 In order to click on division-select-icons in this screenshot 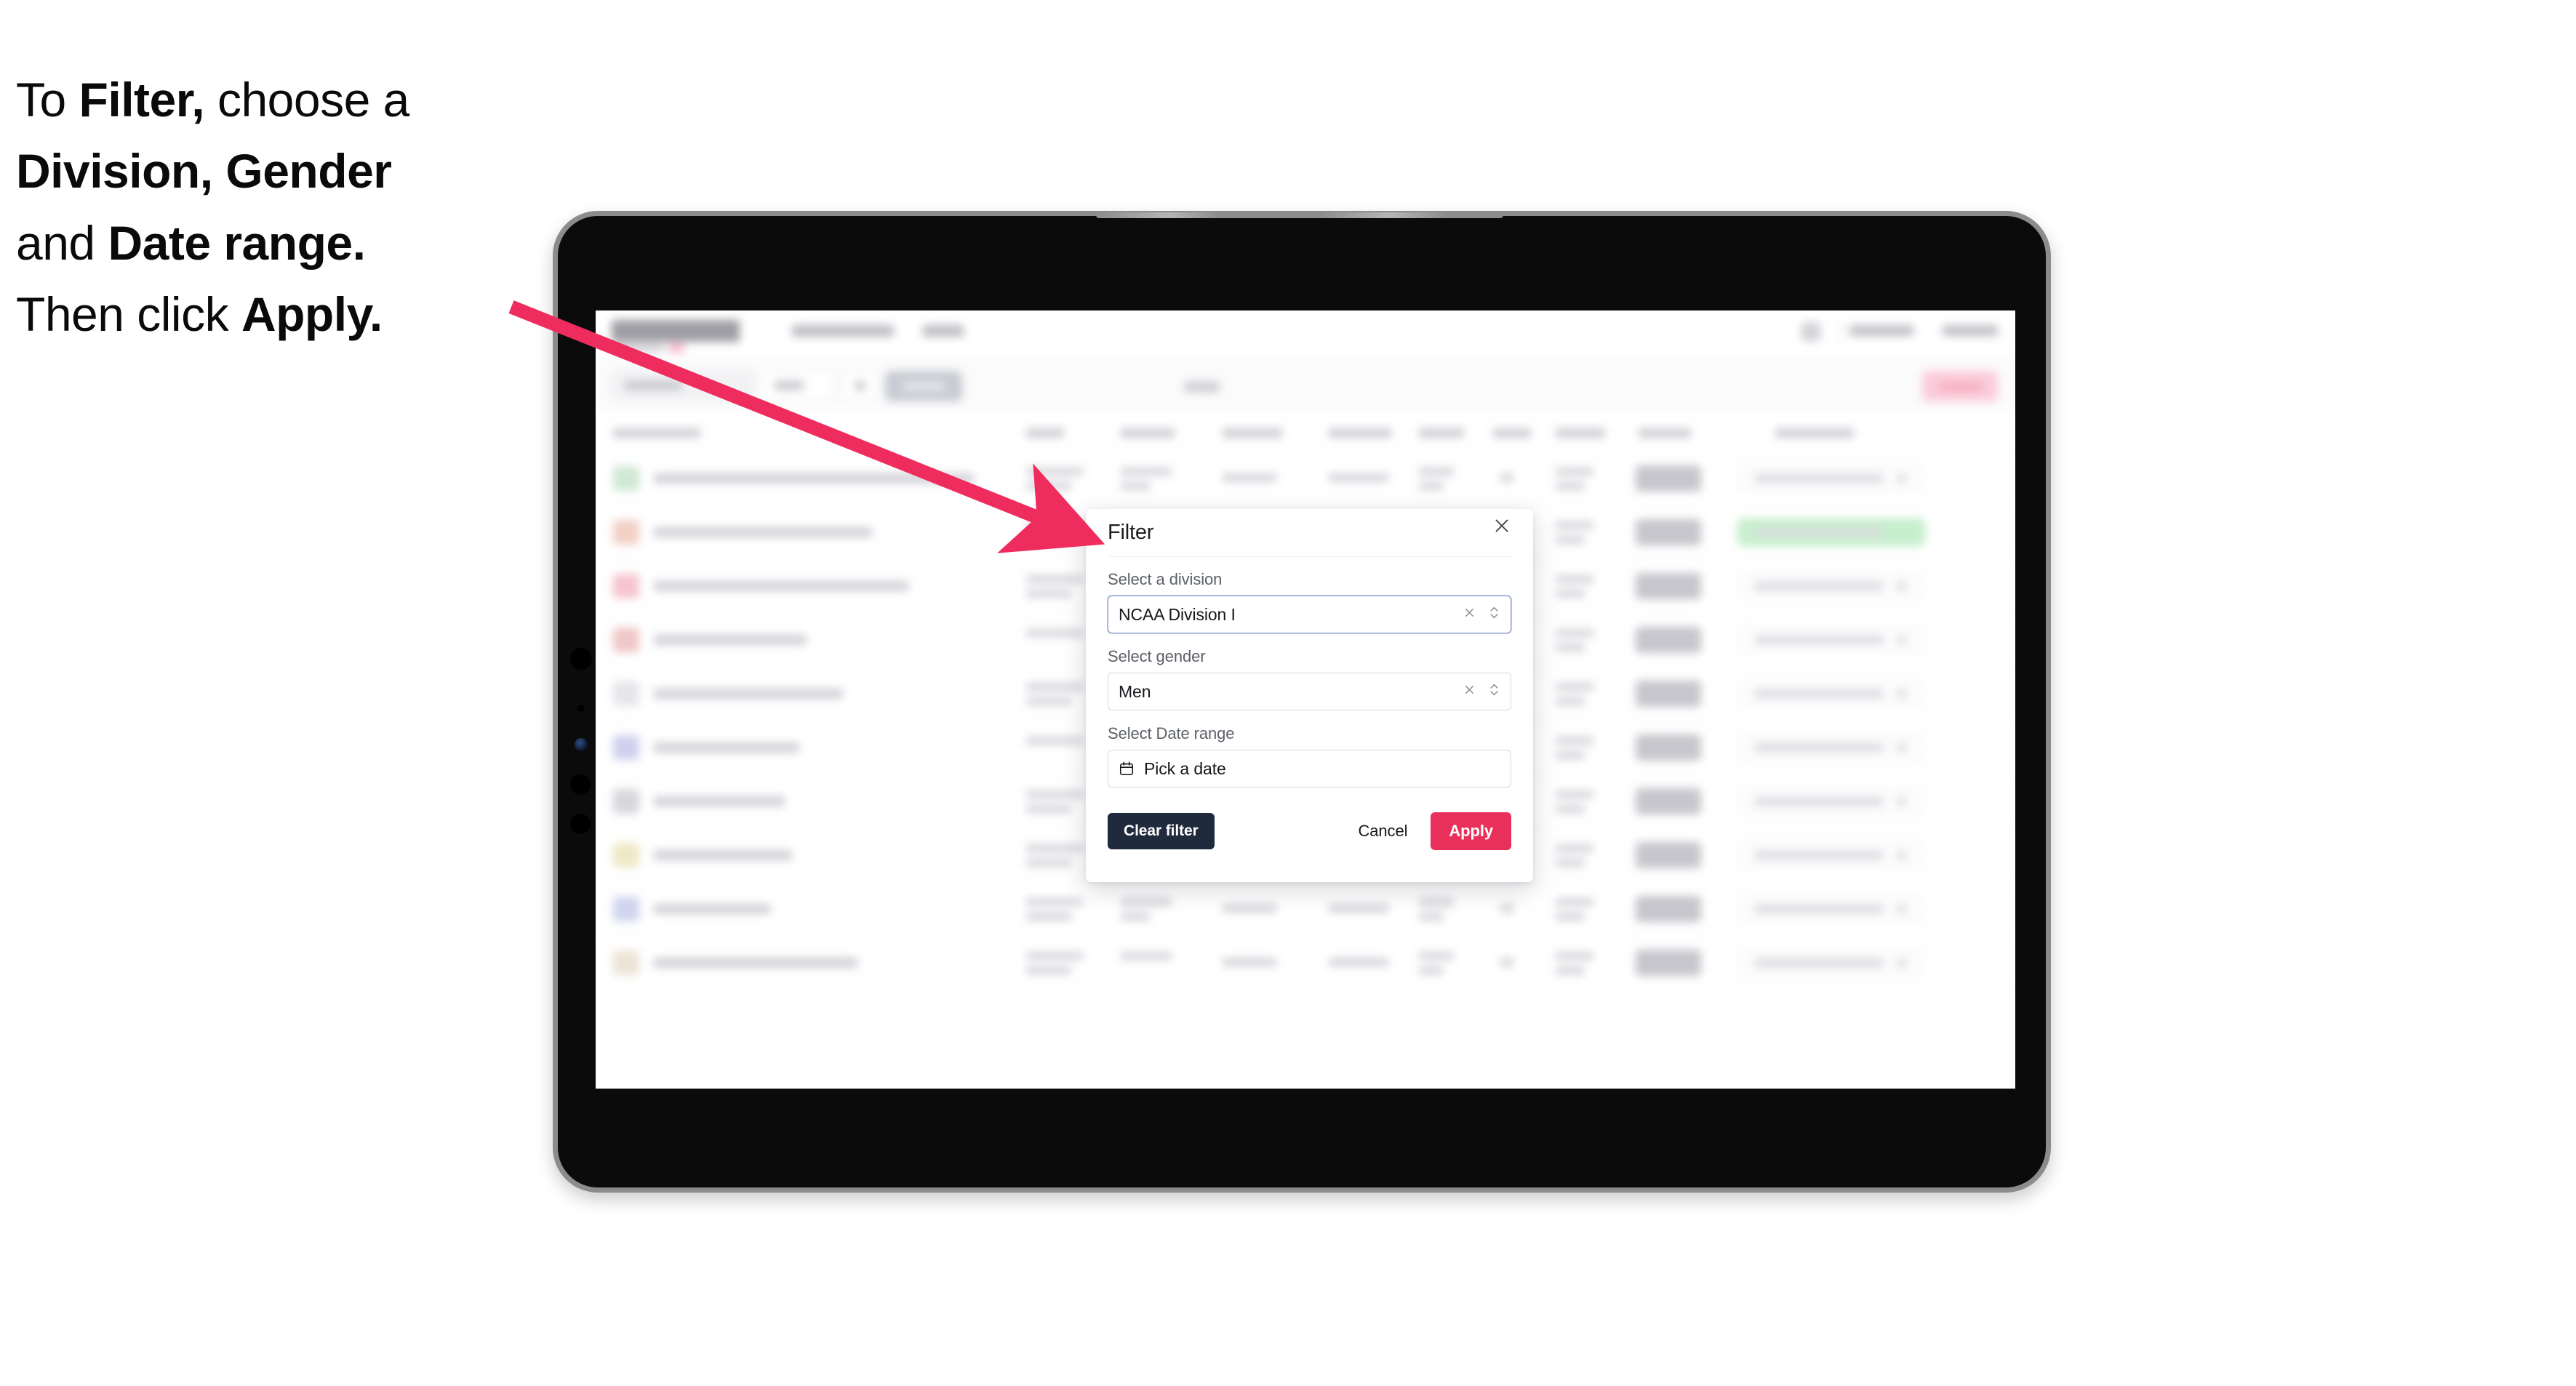, I will do `click(1481, 615)`.